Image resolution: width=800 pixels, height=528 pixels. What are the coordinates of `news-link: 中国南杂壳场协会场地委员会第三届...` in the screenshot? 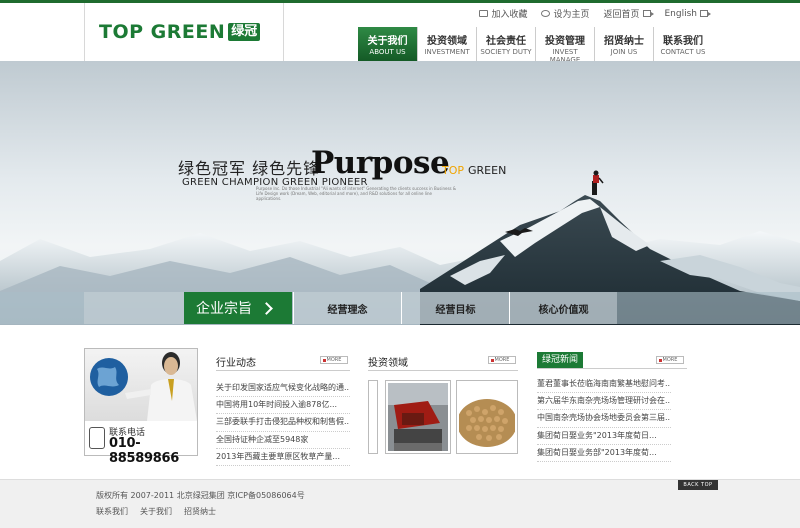 It's located at (604, 417).